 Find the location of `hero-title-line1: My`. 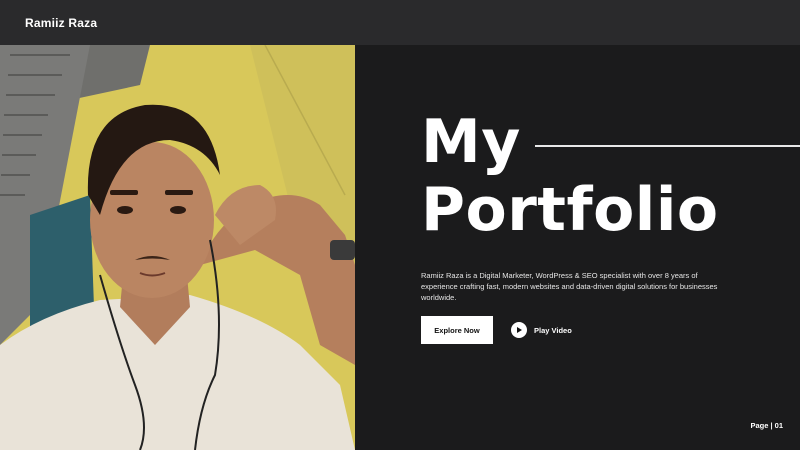

hero-title-line1: My is located at coordinates (471, 142).